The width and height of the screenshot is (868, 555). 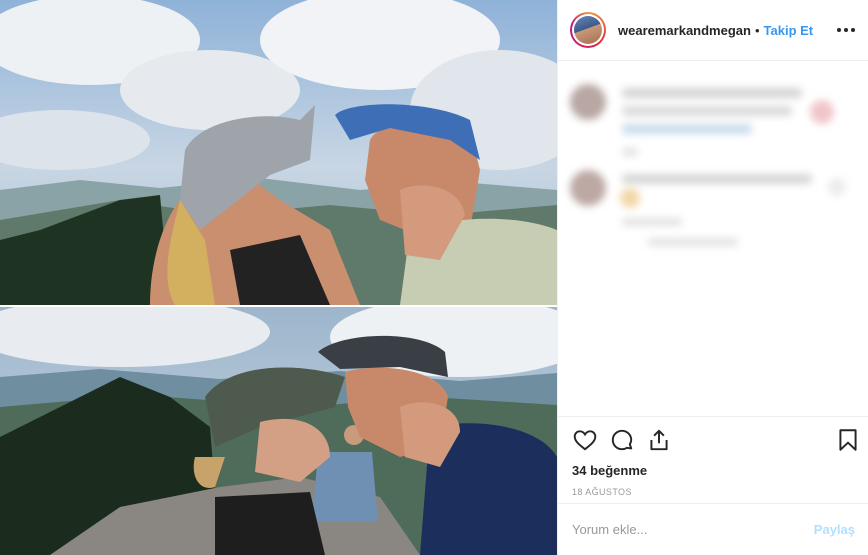 I want to click on action-icons, so click(x=714, y=442).